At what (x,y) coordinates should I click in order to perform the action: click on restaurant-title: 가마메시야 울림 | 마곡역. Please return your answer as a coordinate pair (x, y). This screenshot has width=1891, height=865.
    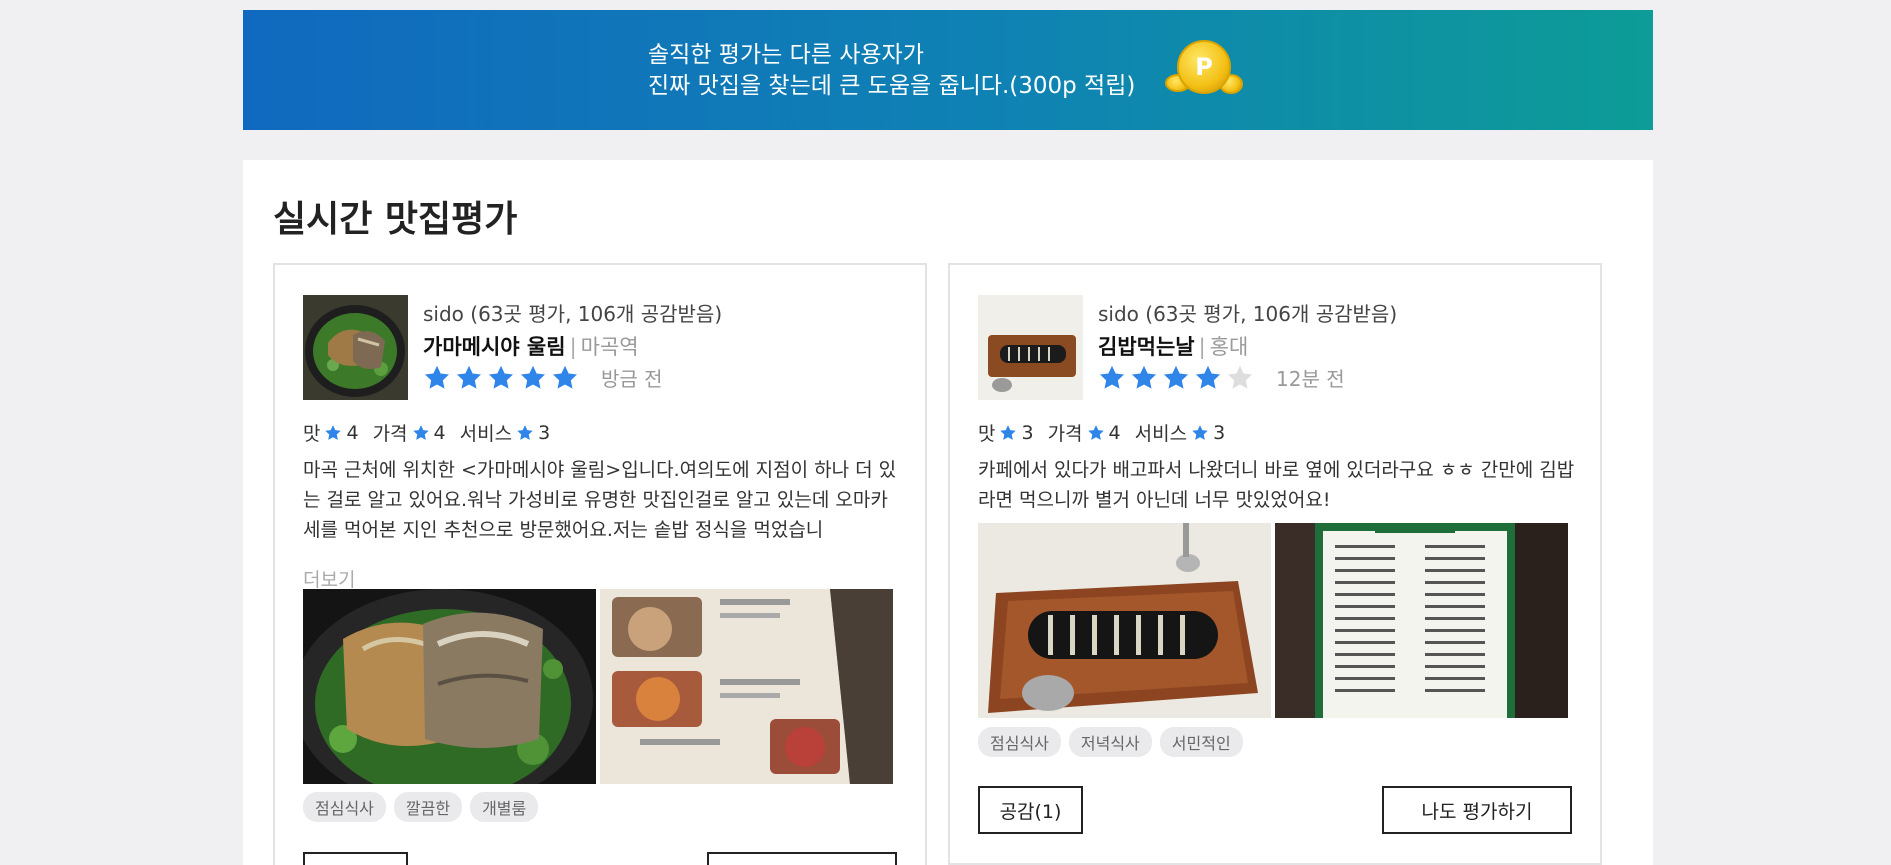
    Looking at the image, I should click on (531, 346).